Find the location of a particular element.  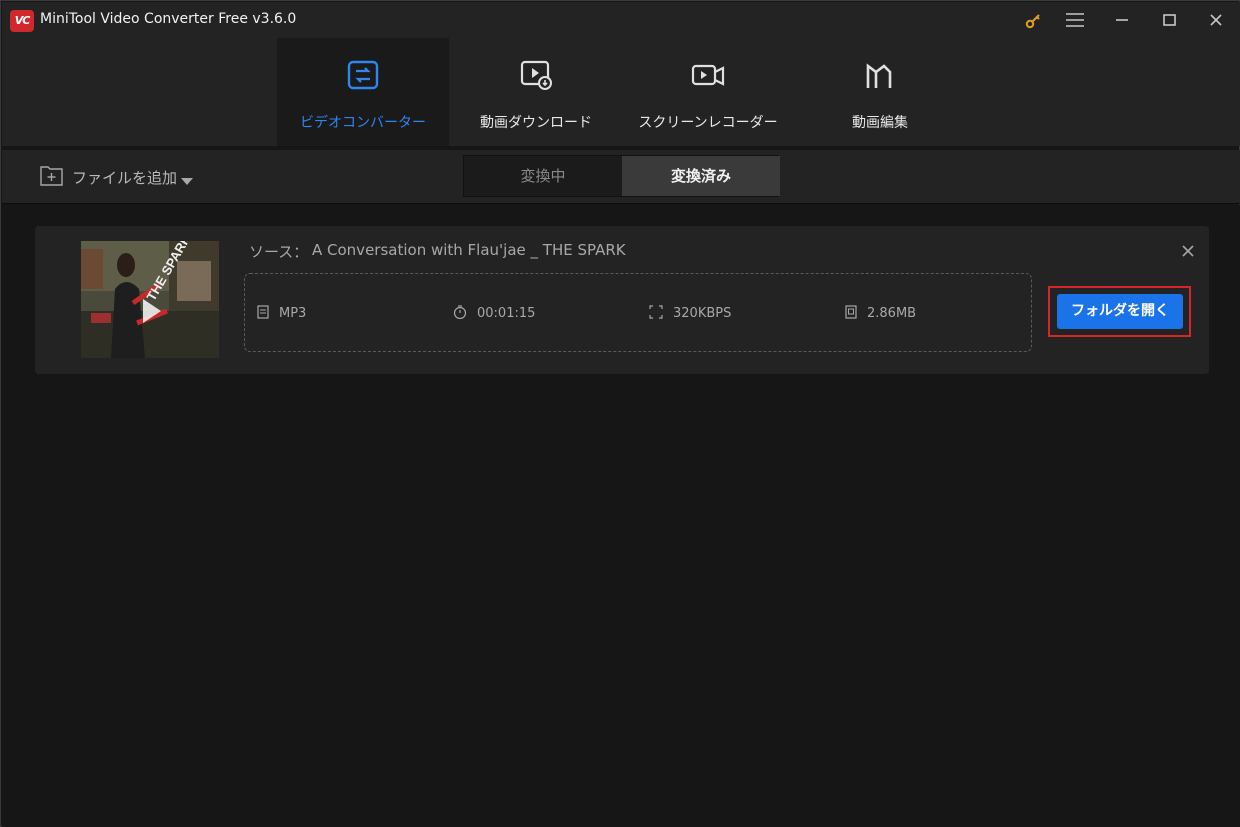

add-folder-icon is located at coordinates (52, 177).